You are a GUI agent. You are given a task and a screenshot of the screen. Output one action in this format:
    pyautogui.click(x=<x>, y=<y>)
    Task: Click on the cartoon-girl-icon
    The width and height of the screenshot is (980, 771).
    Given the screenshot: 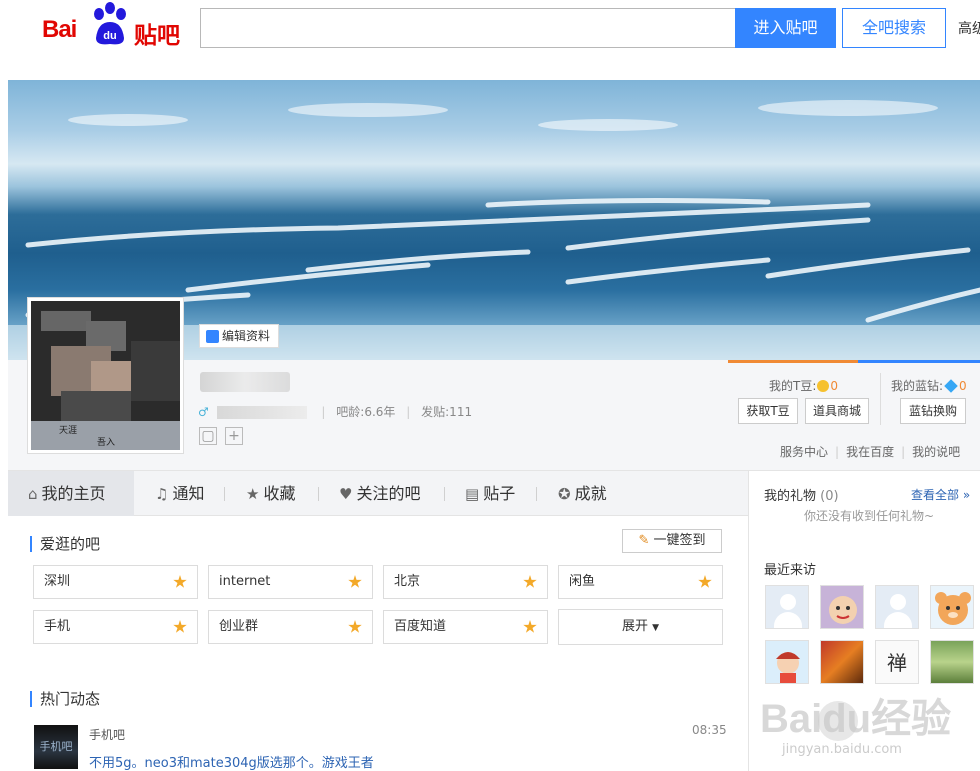 What is the action you would take?
    pyautogui.click(x=788, y=667)
    